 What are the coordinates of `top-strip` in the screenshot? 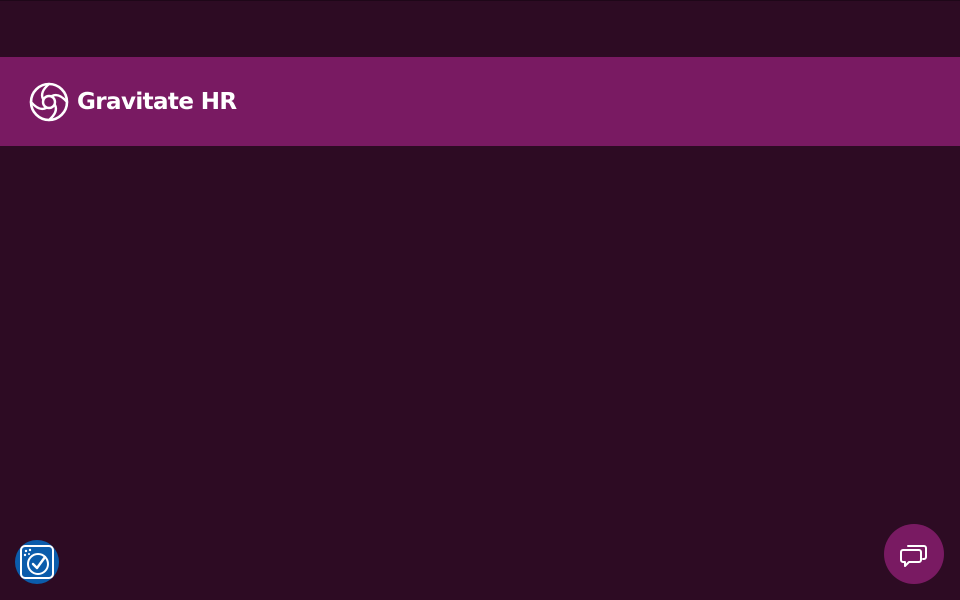 It's located at (480, 29).